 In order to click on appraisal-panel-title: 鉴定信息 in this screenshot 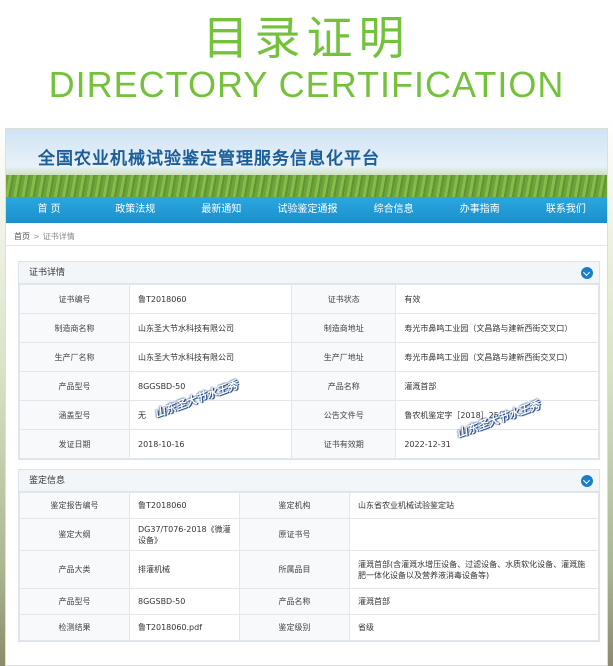, I will do `click(47, 481)`.